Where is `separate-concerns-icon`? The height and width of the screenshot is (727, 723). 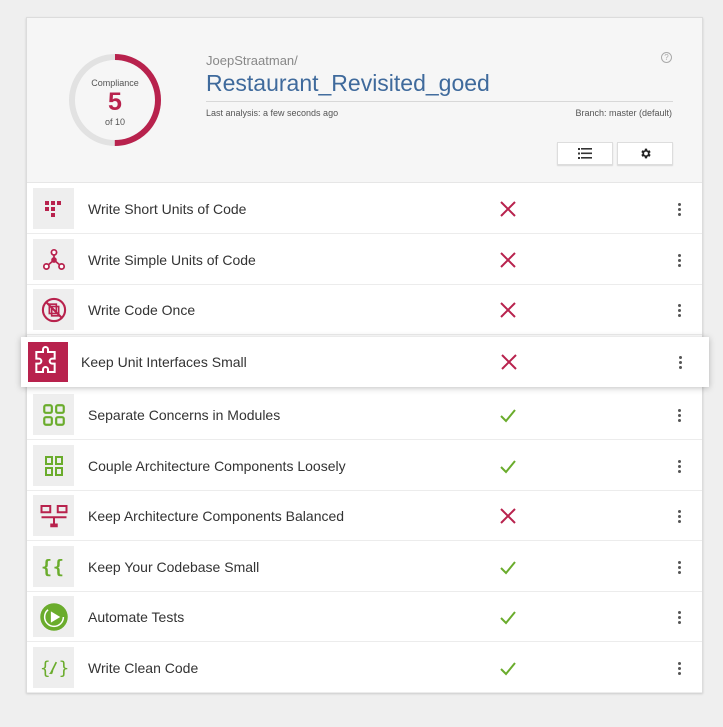
separate-concerns-icon is located at coordinates (53, 414).